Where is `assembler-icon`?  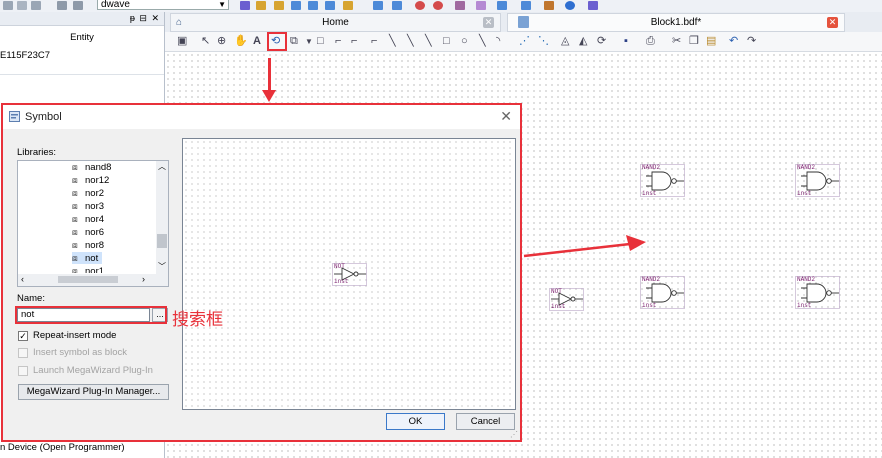
assembler-icon is located at coordinates (313, 5).